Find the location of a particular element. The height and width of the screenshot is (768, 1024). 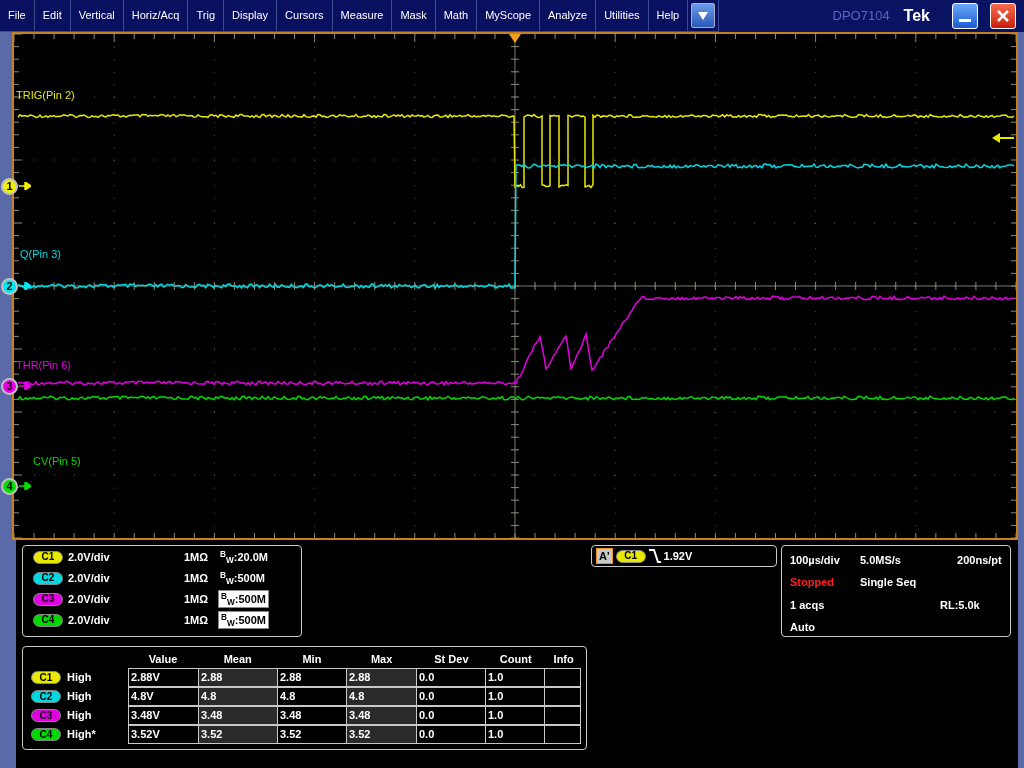

waveform-label: TRIG(Pin 2) is located at coordinates (45, 95).